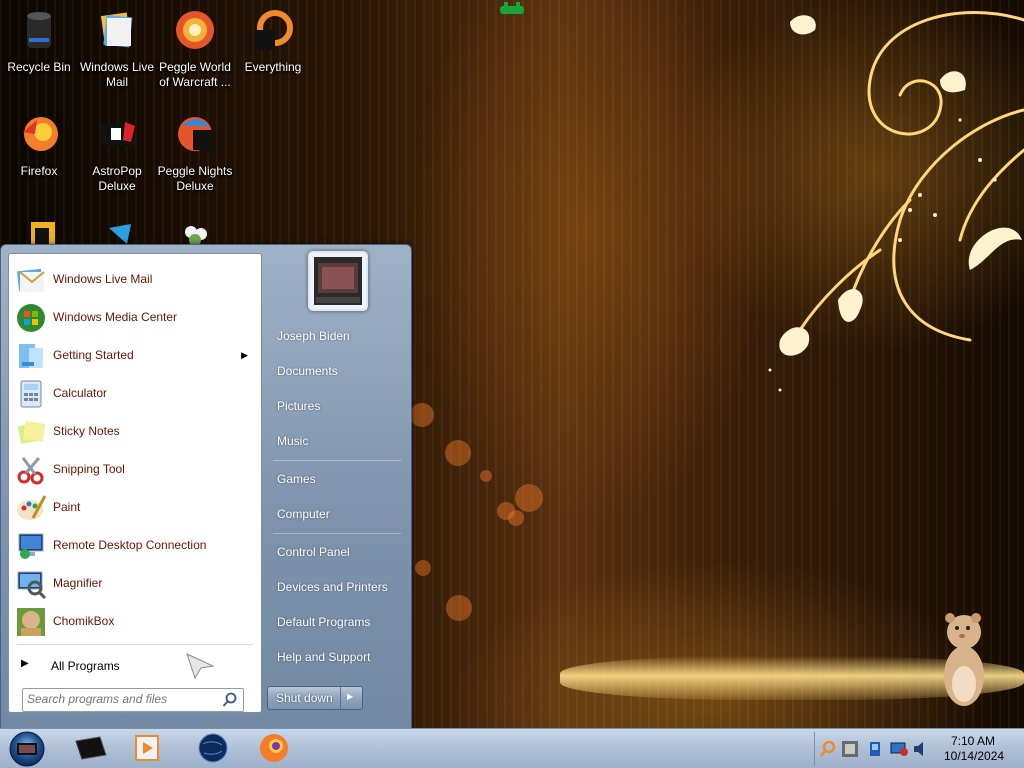  I want to click on program-windows-media-center: Windows Media Center, so click(135, 318).